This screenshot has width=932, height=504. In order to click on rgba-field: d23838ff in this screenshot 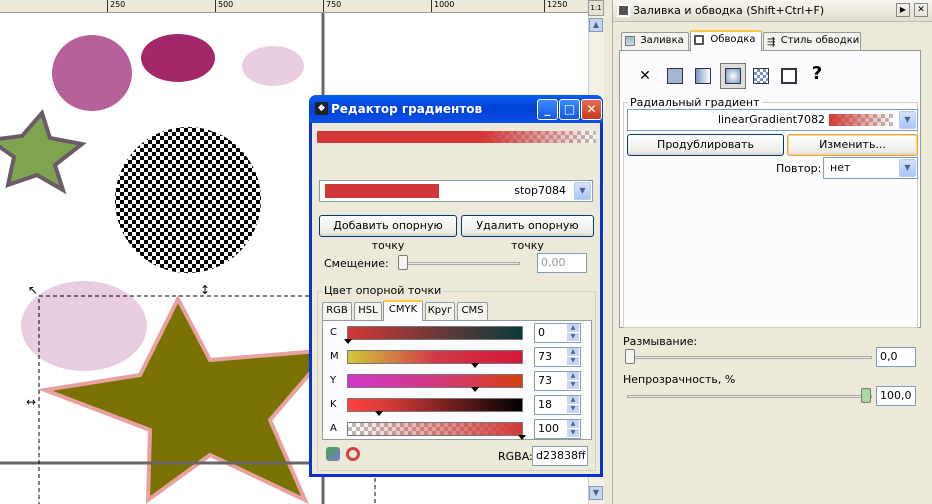, I will do `click(560, 456)`.